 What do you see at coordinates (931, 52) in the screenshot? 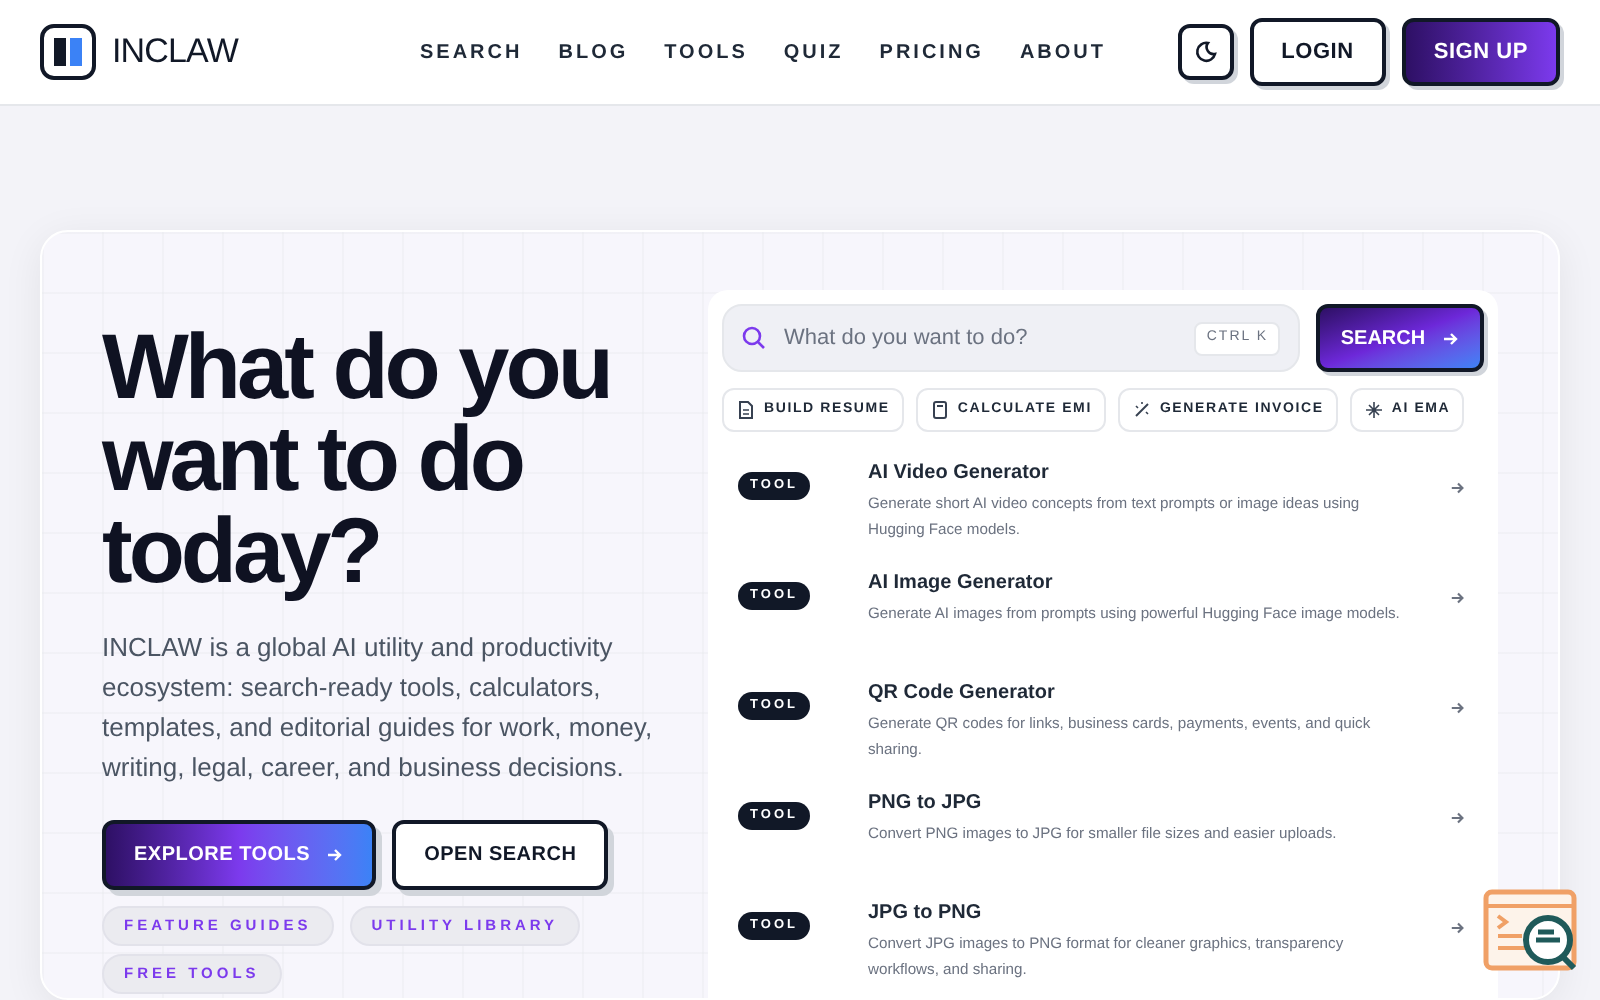
I see `nav-link: PRICING` at bounding box center [931, 52].